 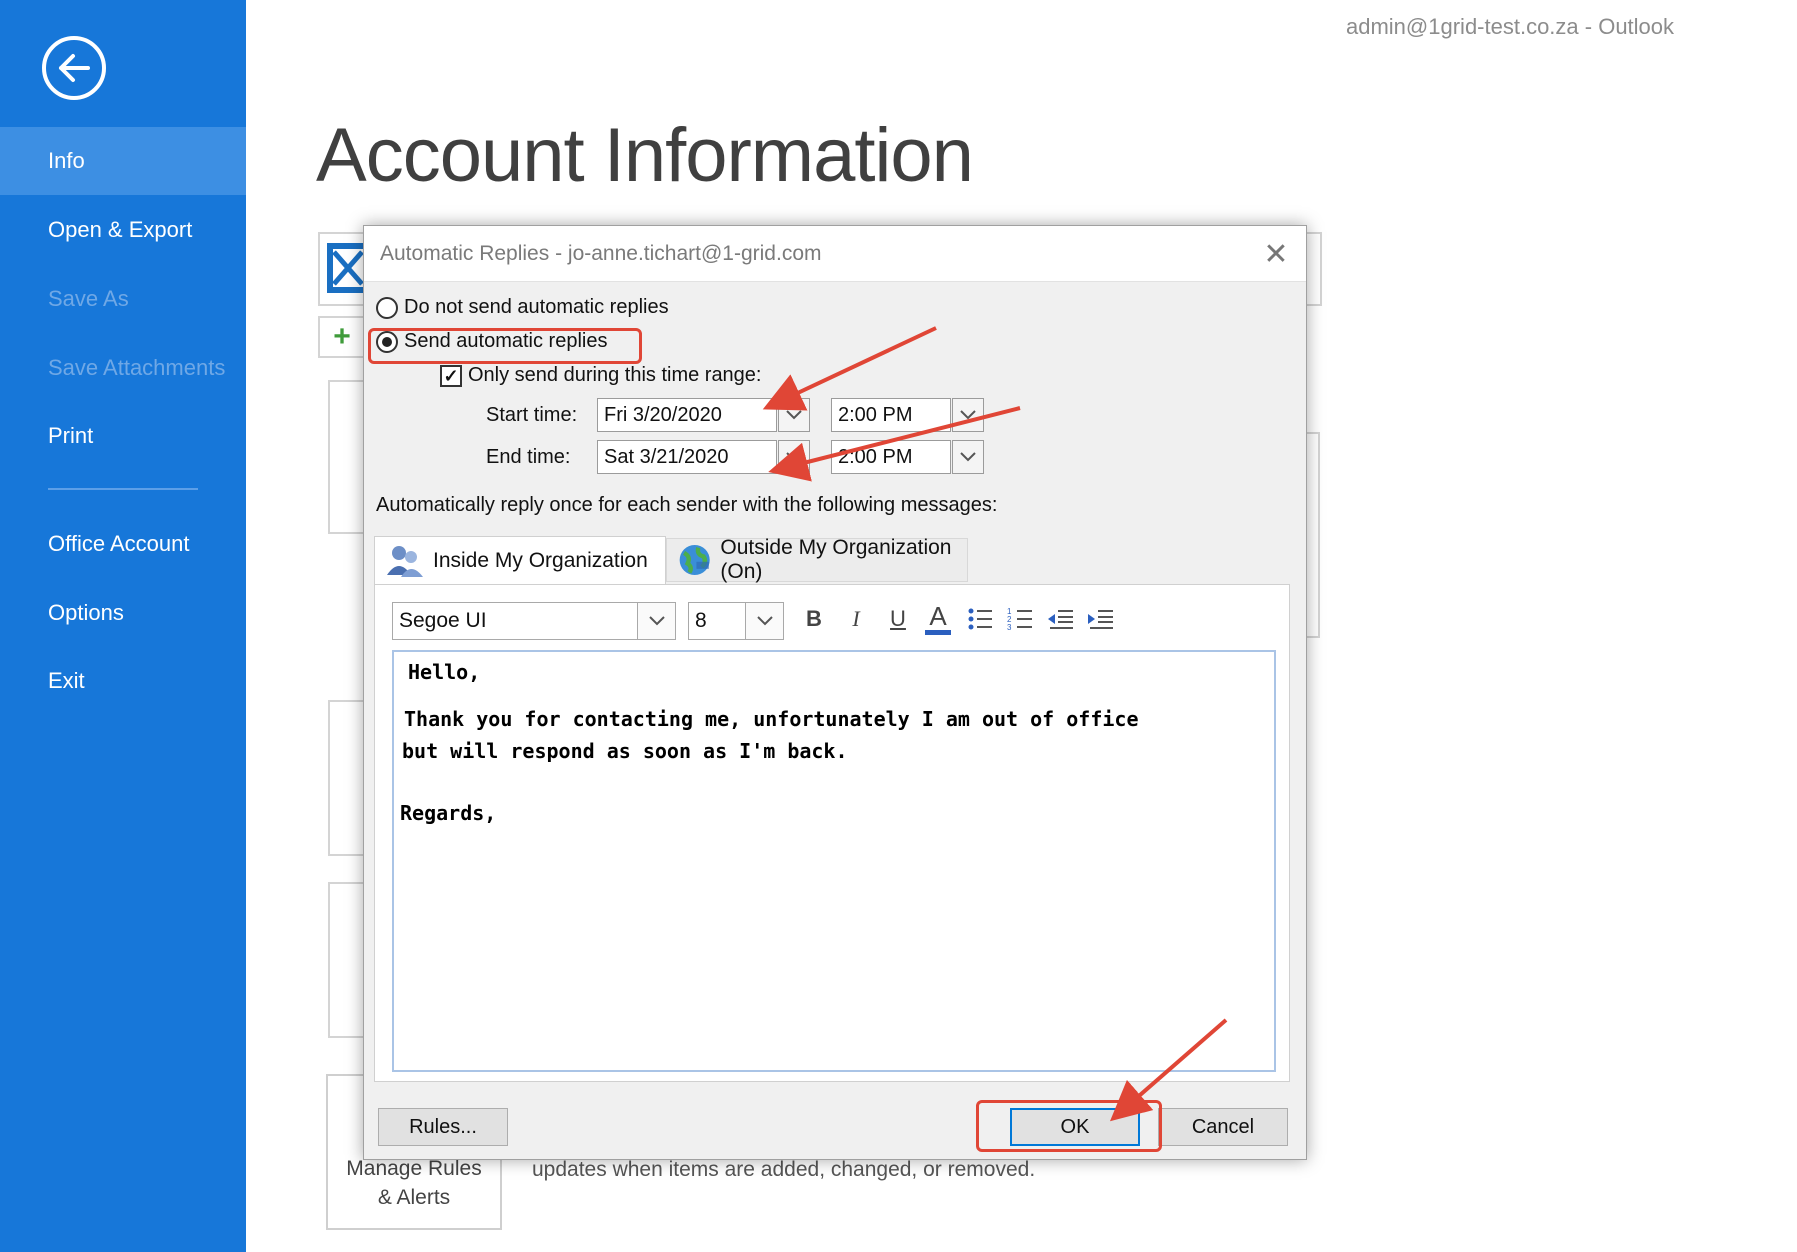 I want to click on message-line-greeting: Hello,, so click(x=444, y=672).